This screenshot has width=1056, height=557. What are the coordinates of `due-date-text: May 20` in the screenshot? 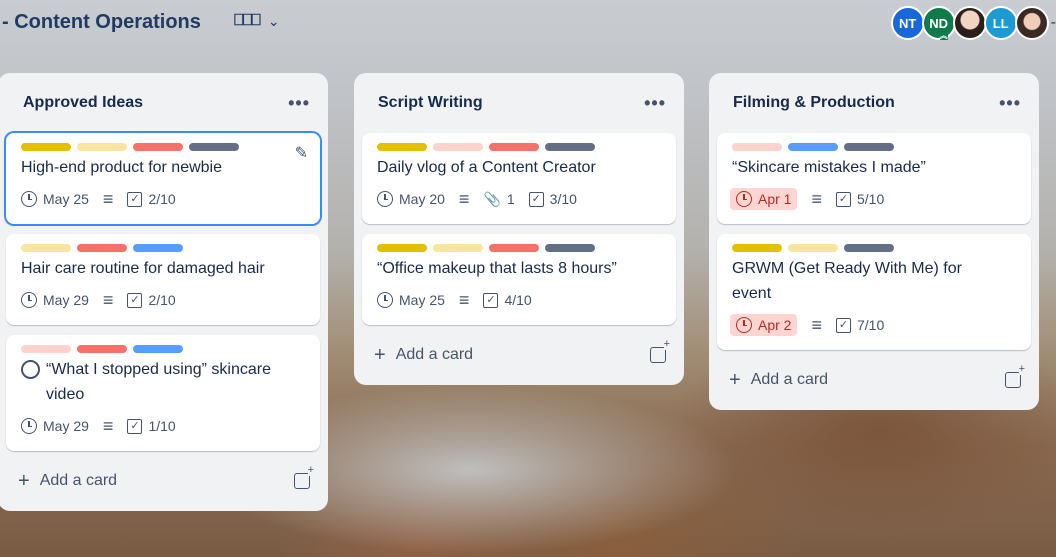 It's located at (422, 199).